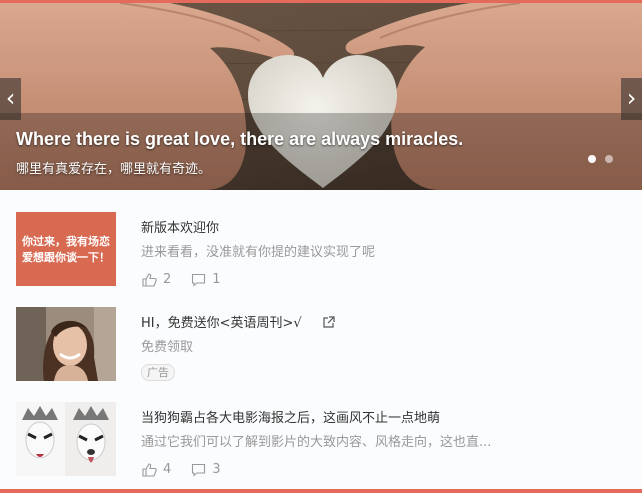  What do you see at coordinates (600, 159) in the screenshot?
I see `carousel-indicators` at bounding box center [600, 159].